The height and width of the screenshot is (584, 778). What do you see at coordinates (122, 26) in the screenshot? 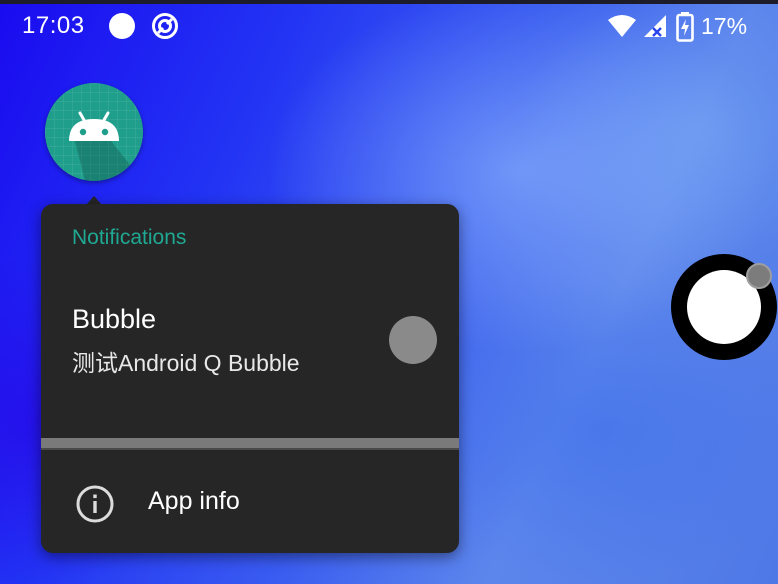
I see `notification-dot-icon` at bounding box center [122, 26].